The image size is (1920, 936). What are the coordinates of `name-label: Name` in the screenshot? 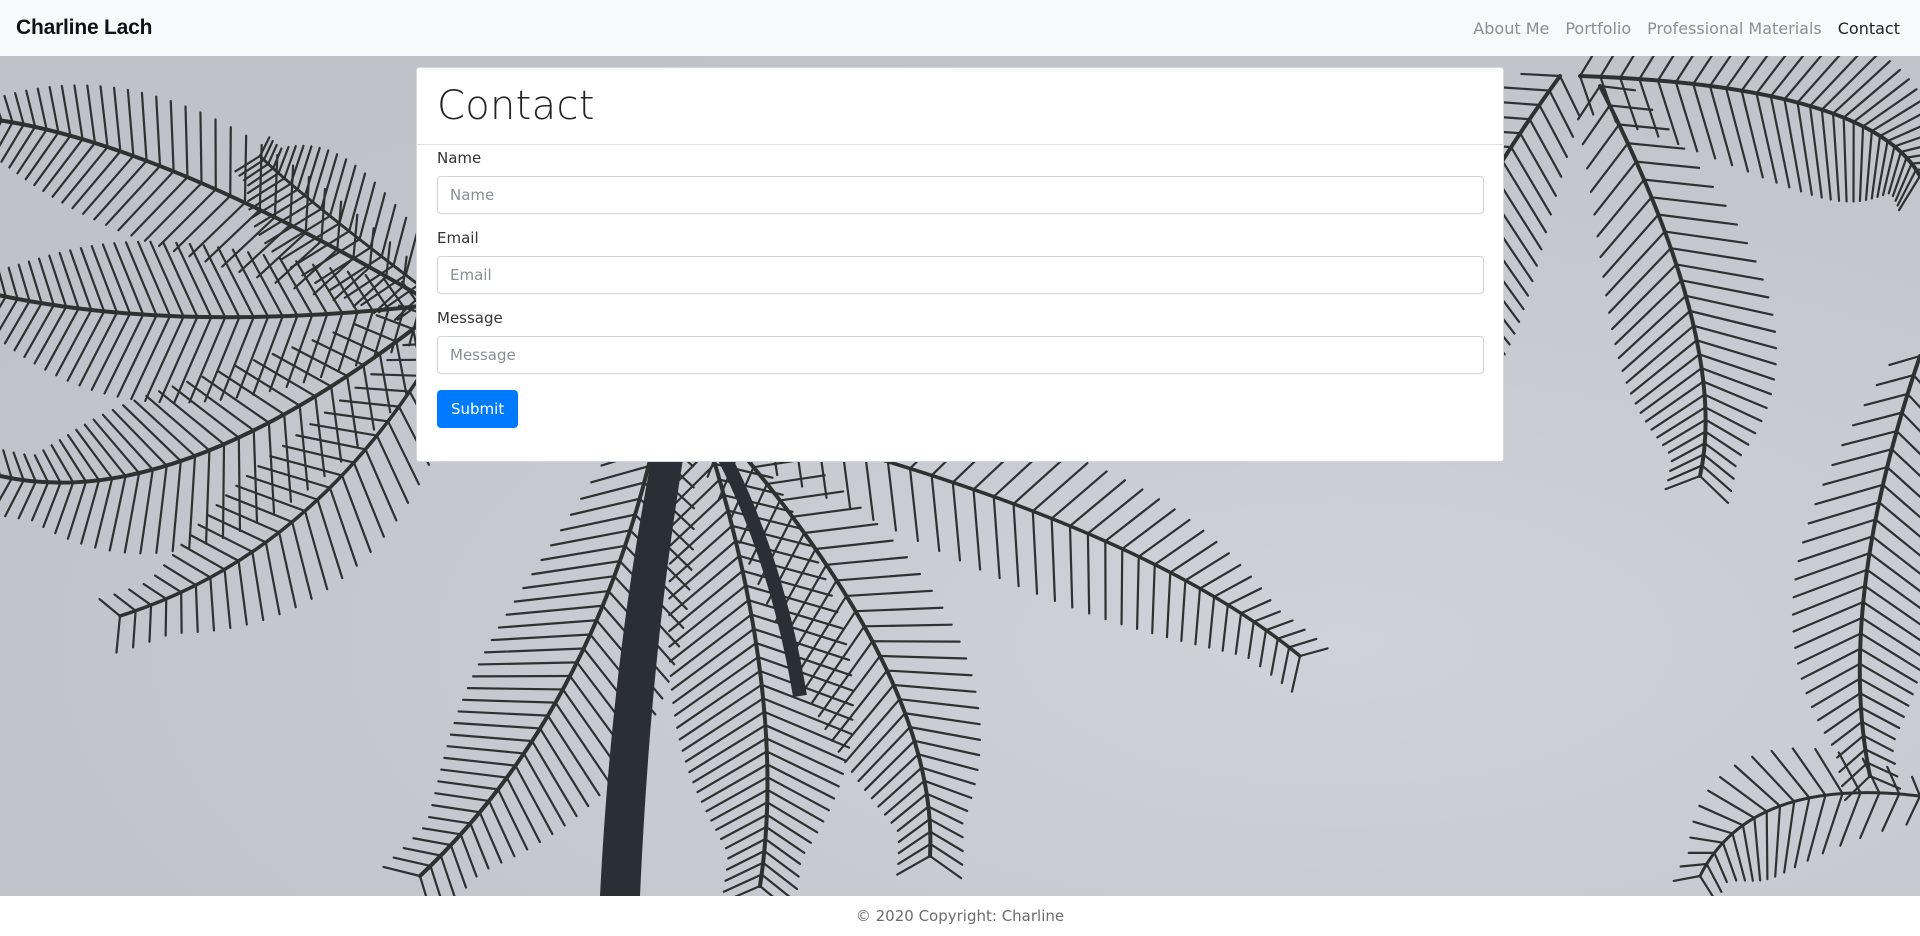 It's located at (459, 158).